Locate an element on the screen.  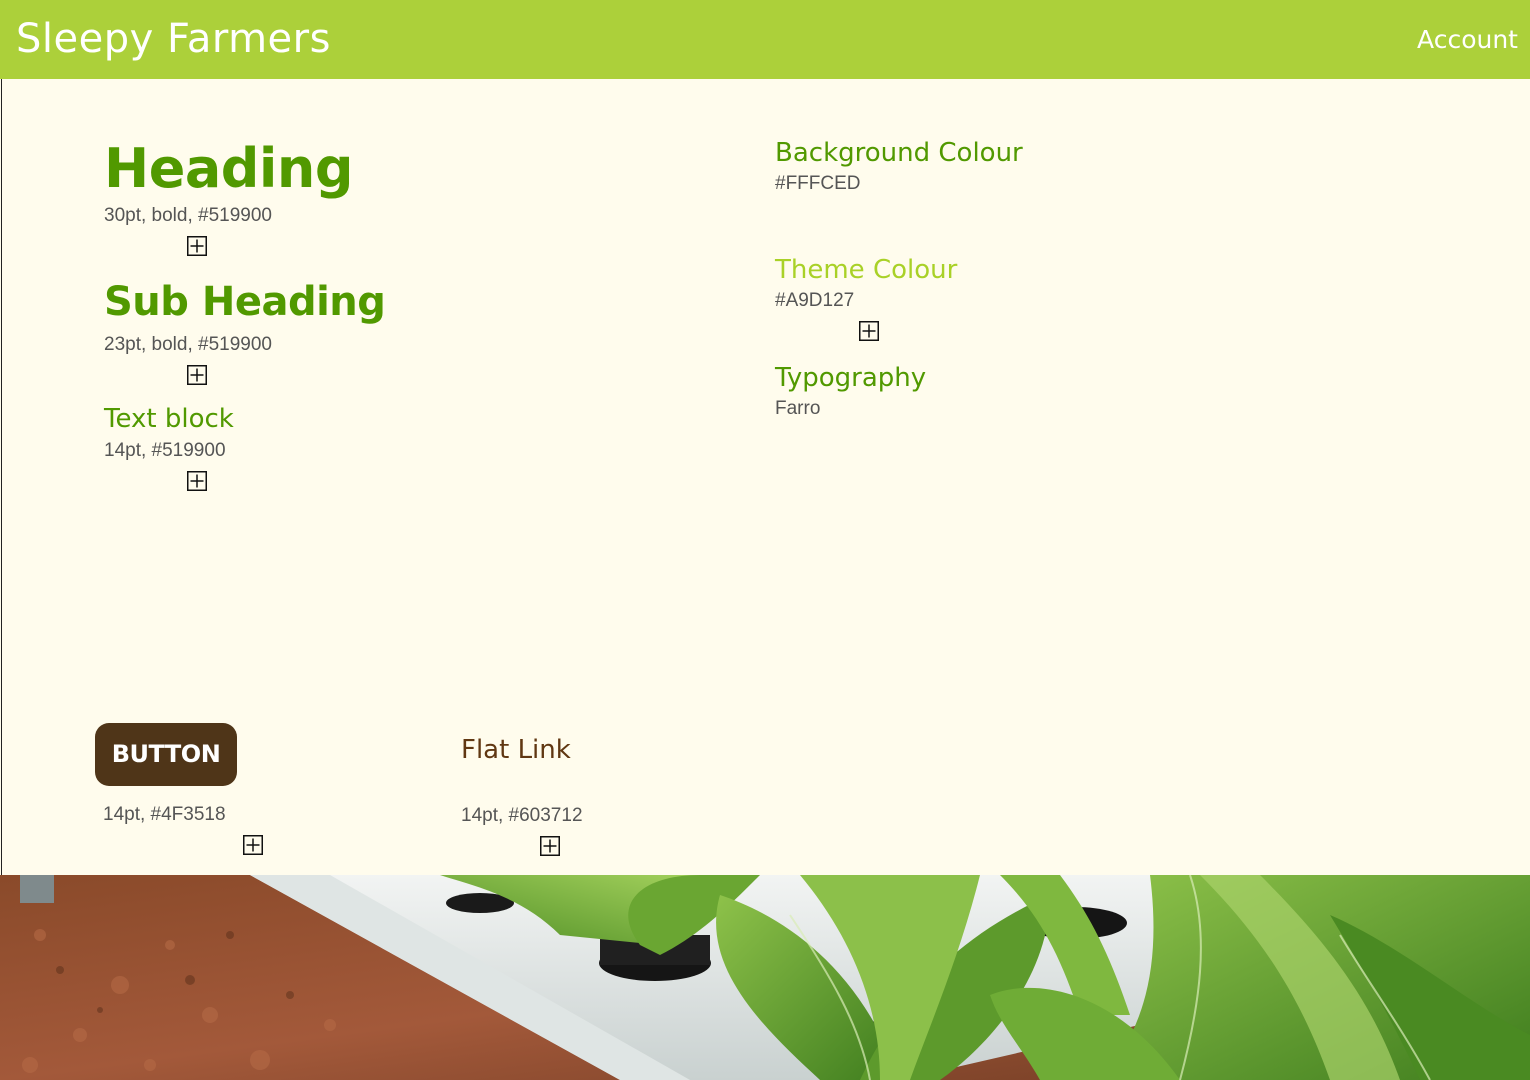
heading-sample: Heading is located at coordinates (229, 168).